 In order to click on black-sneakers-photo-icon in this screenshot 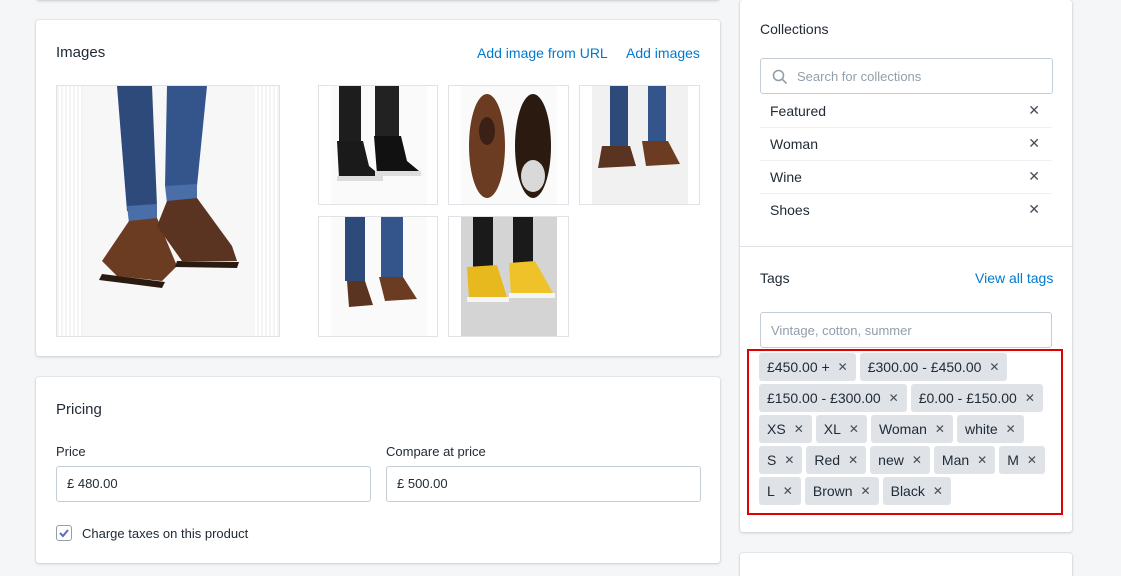, I will do `click(379, 145)`.